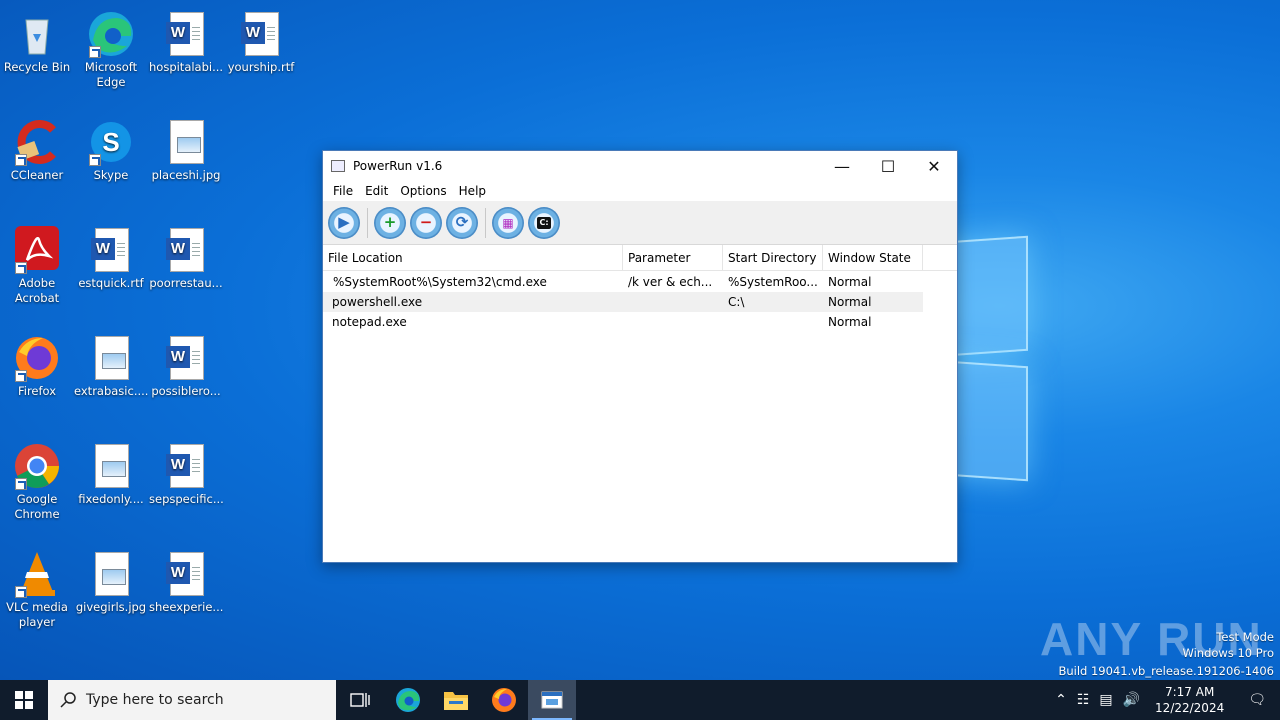 Image resolution: width=1280 pixels, height=720 pixels. What do you see at coordinates (1083, 700) in the screenshot?
I see `network-icon: ☷` at bounding box center [1083, 700].